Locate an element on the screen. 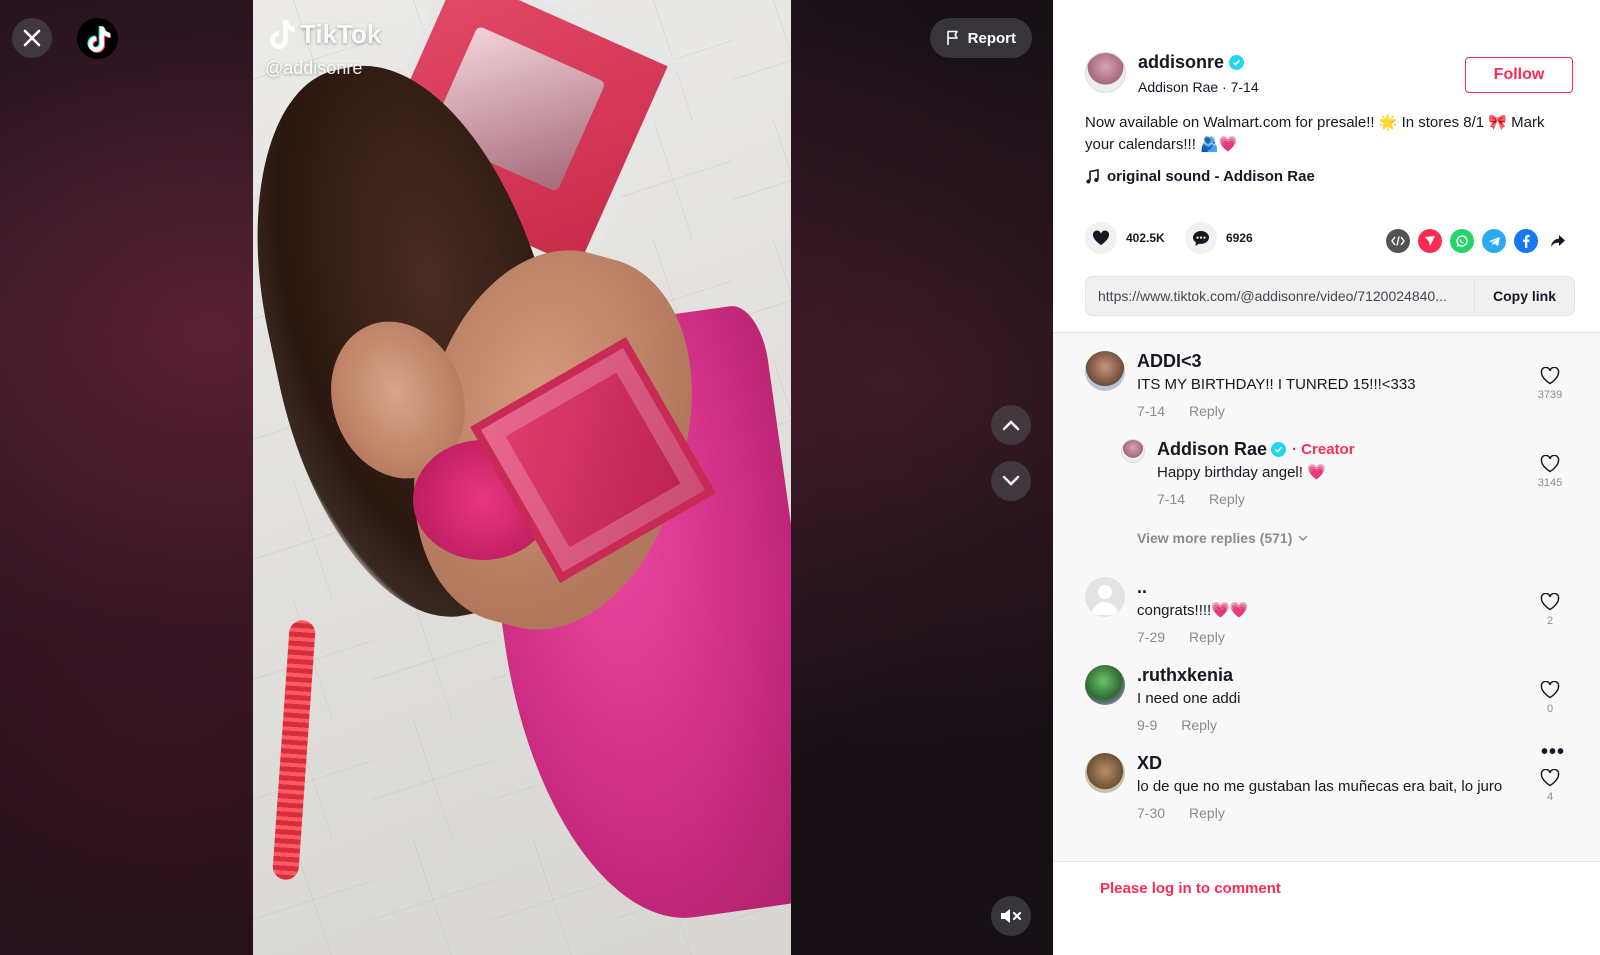 This screenshot has width=1600, height=955. comment-text: congrats!!!!💗💗 is located at coordinates (1193, 610).